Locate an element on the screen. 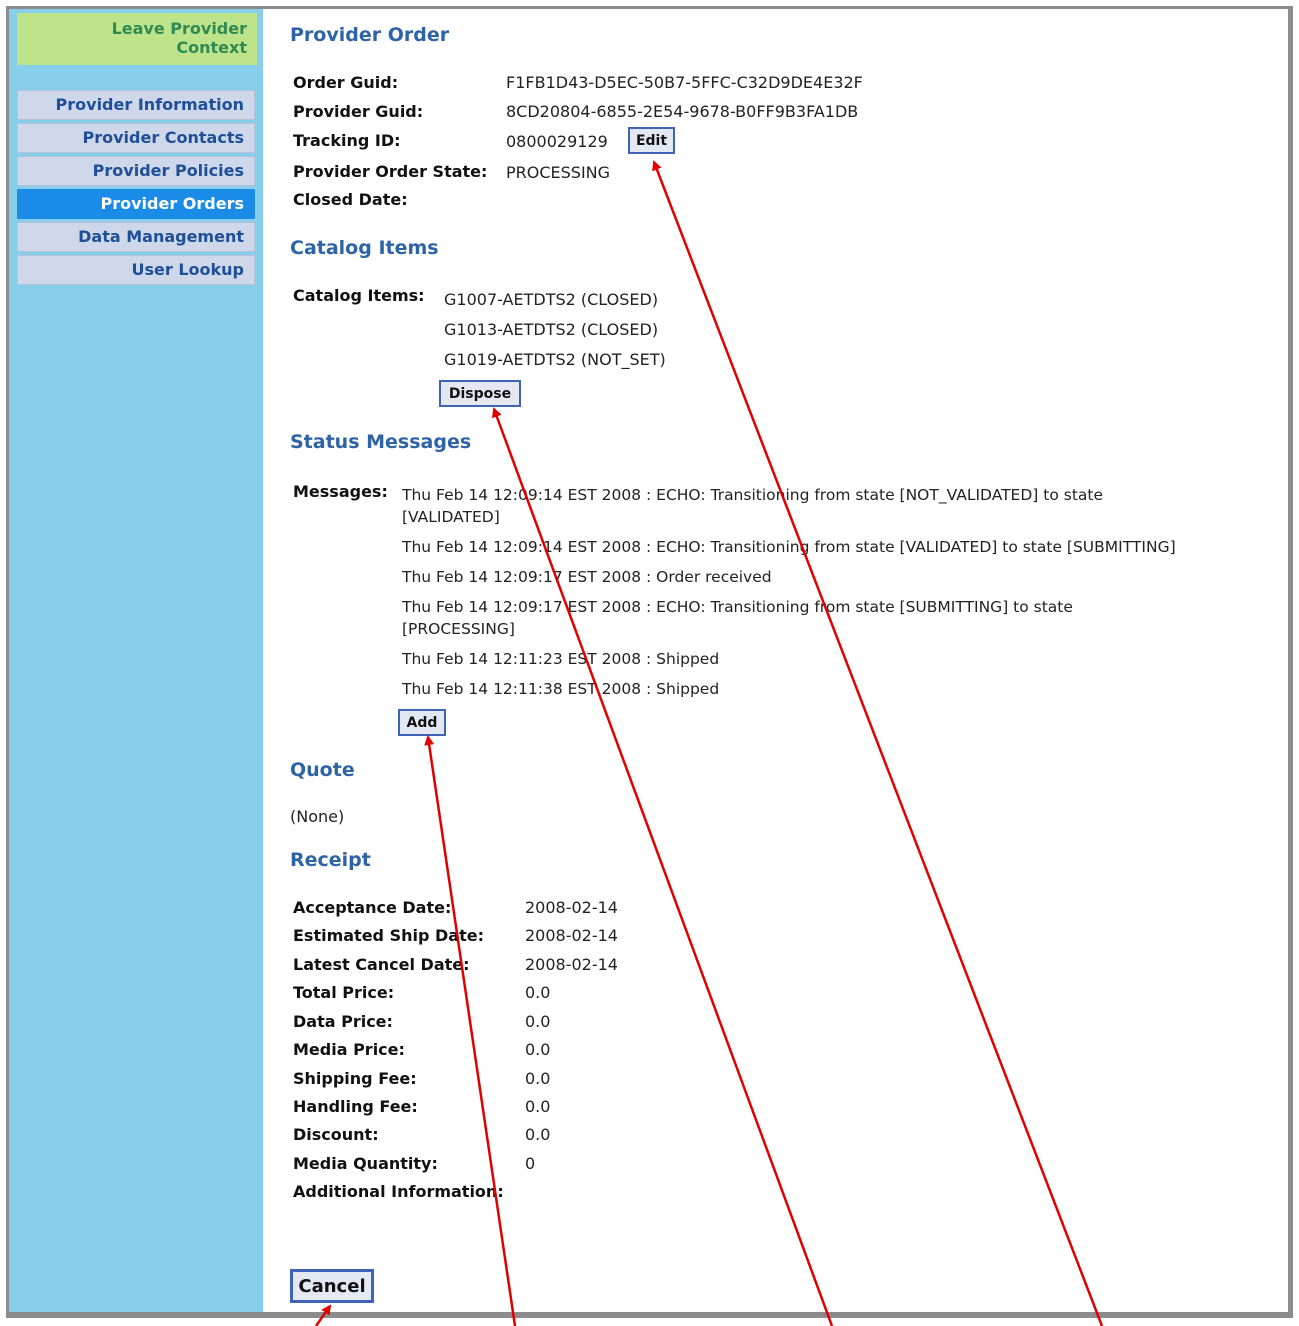  media-price-label: Media Price: is located at coordinates (349, 1049).